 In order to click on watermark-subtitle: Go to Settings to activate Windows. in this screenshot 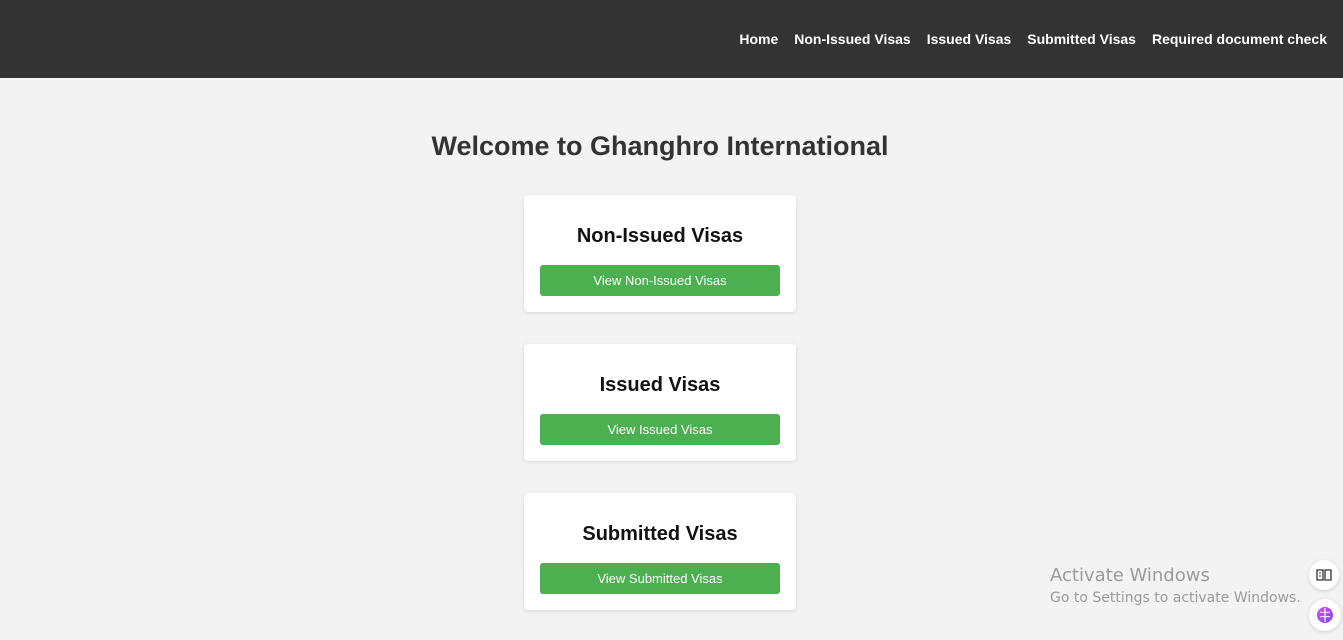, I will do `click(1175, 598)`.